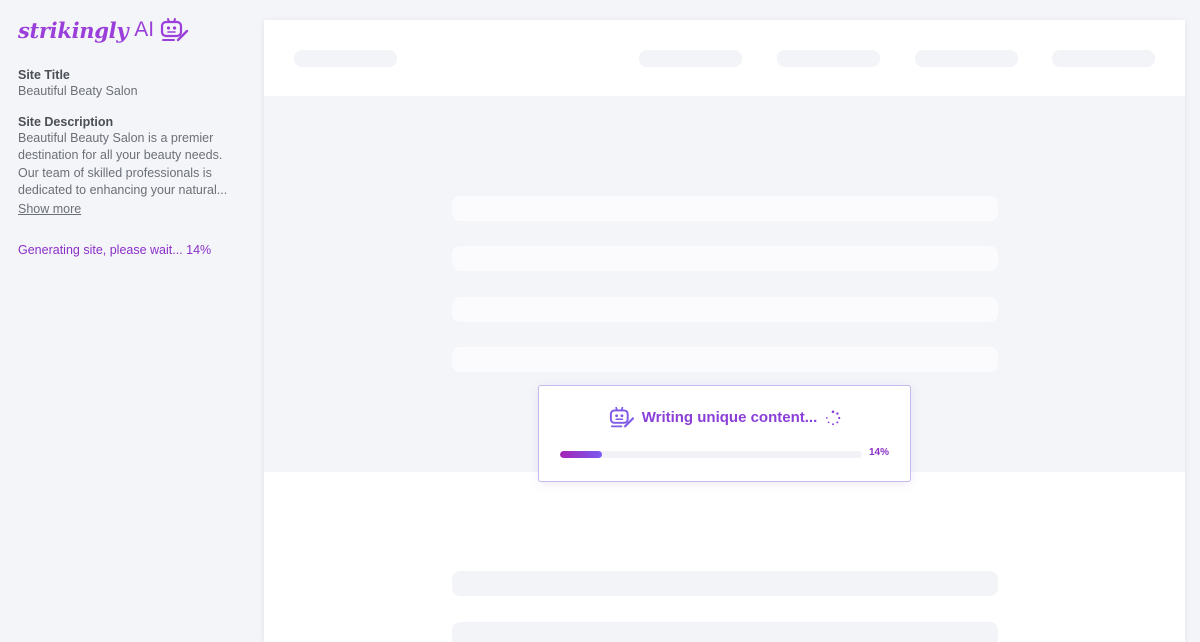  I want to click on preview-nav-placeholder, so click(724, 58).